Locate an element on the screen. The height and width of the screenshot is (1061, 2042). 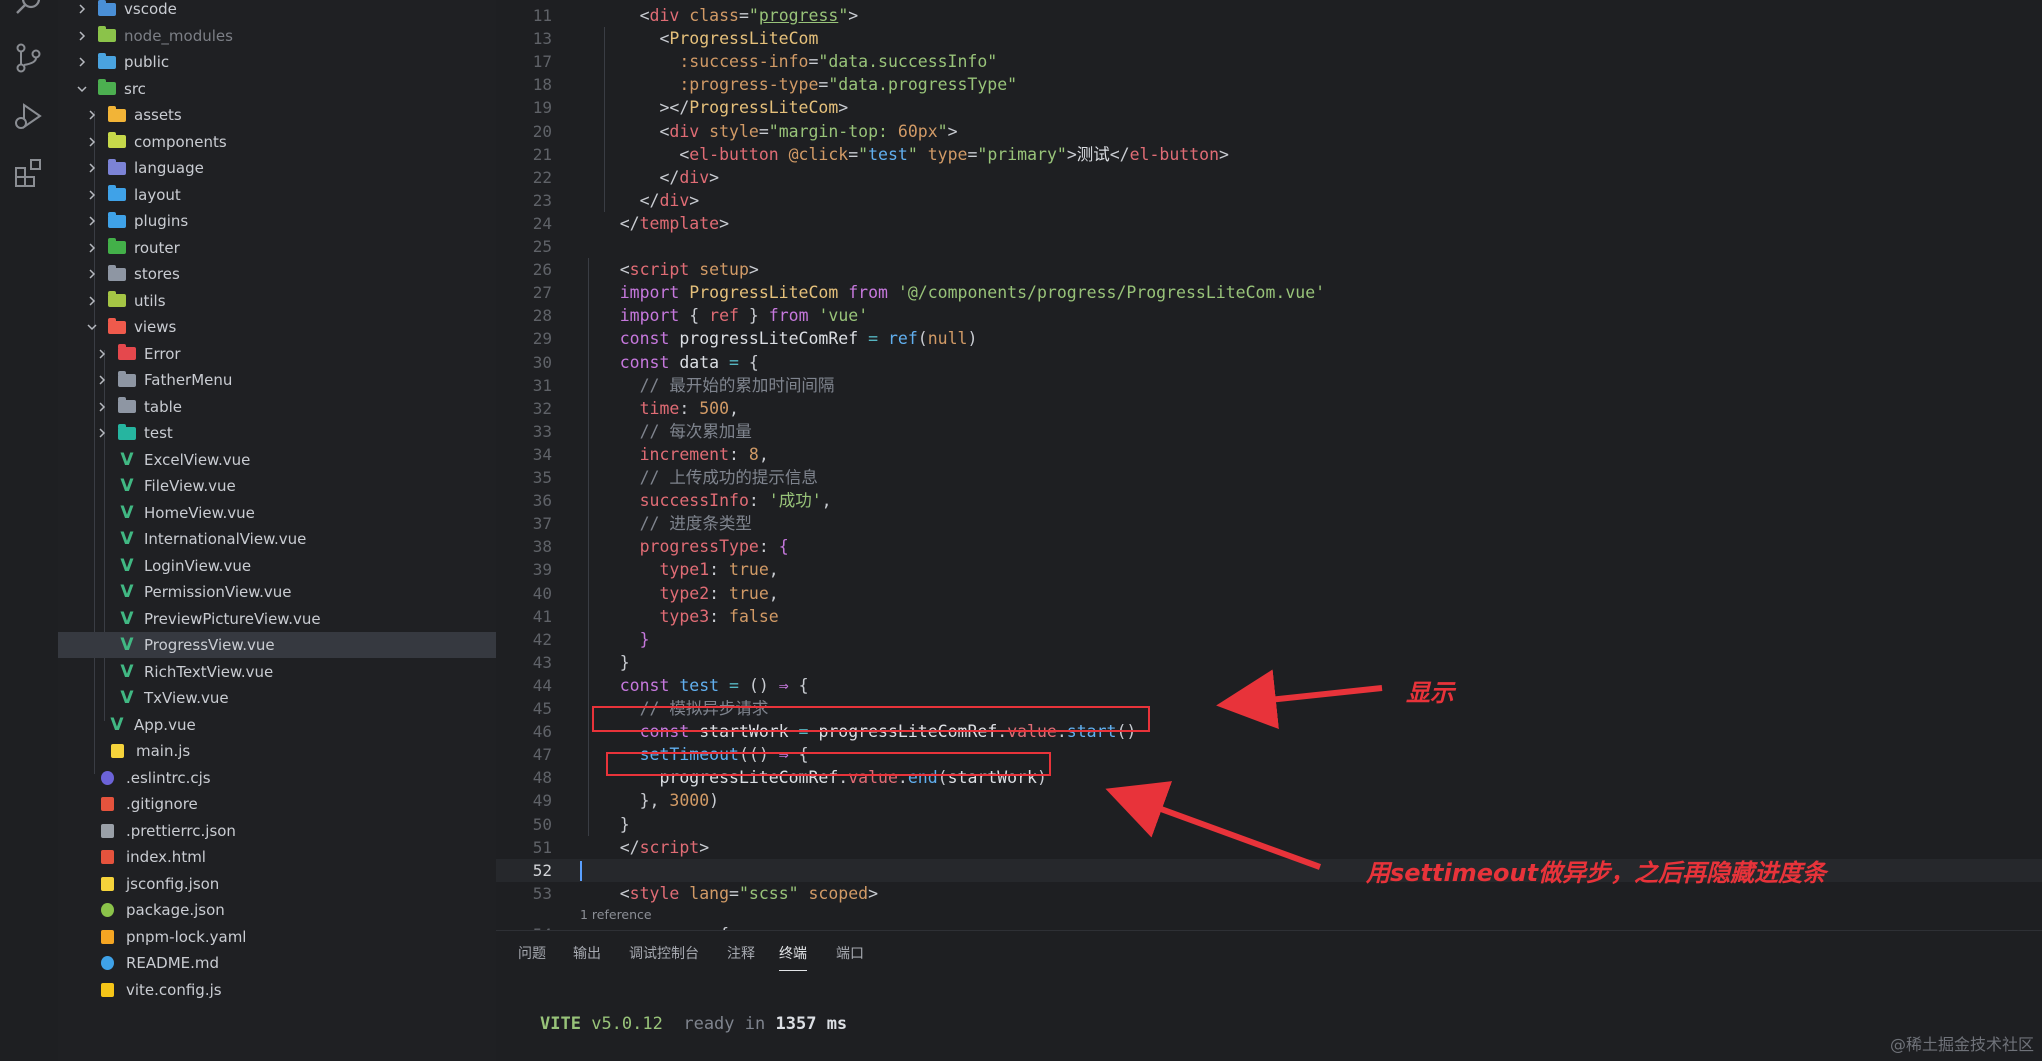
panel-tab: 调试控制台 is located at coordinates (664, 957).